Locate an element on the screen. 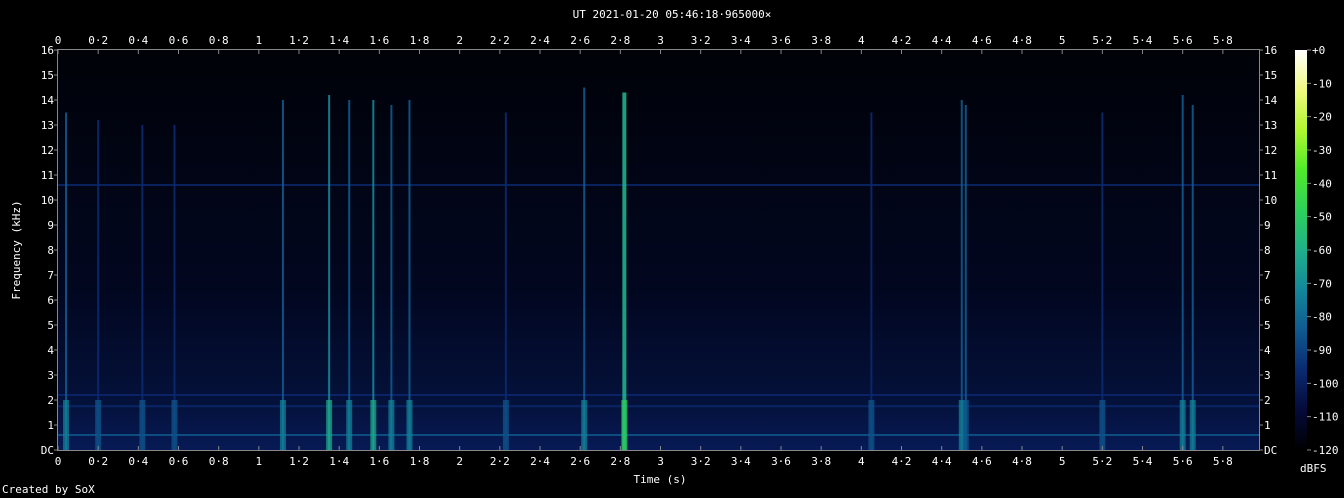 This screenshot has width=1344, height=498. y-tick-label-left: 9 is located at coordinates (50, 225).